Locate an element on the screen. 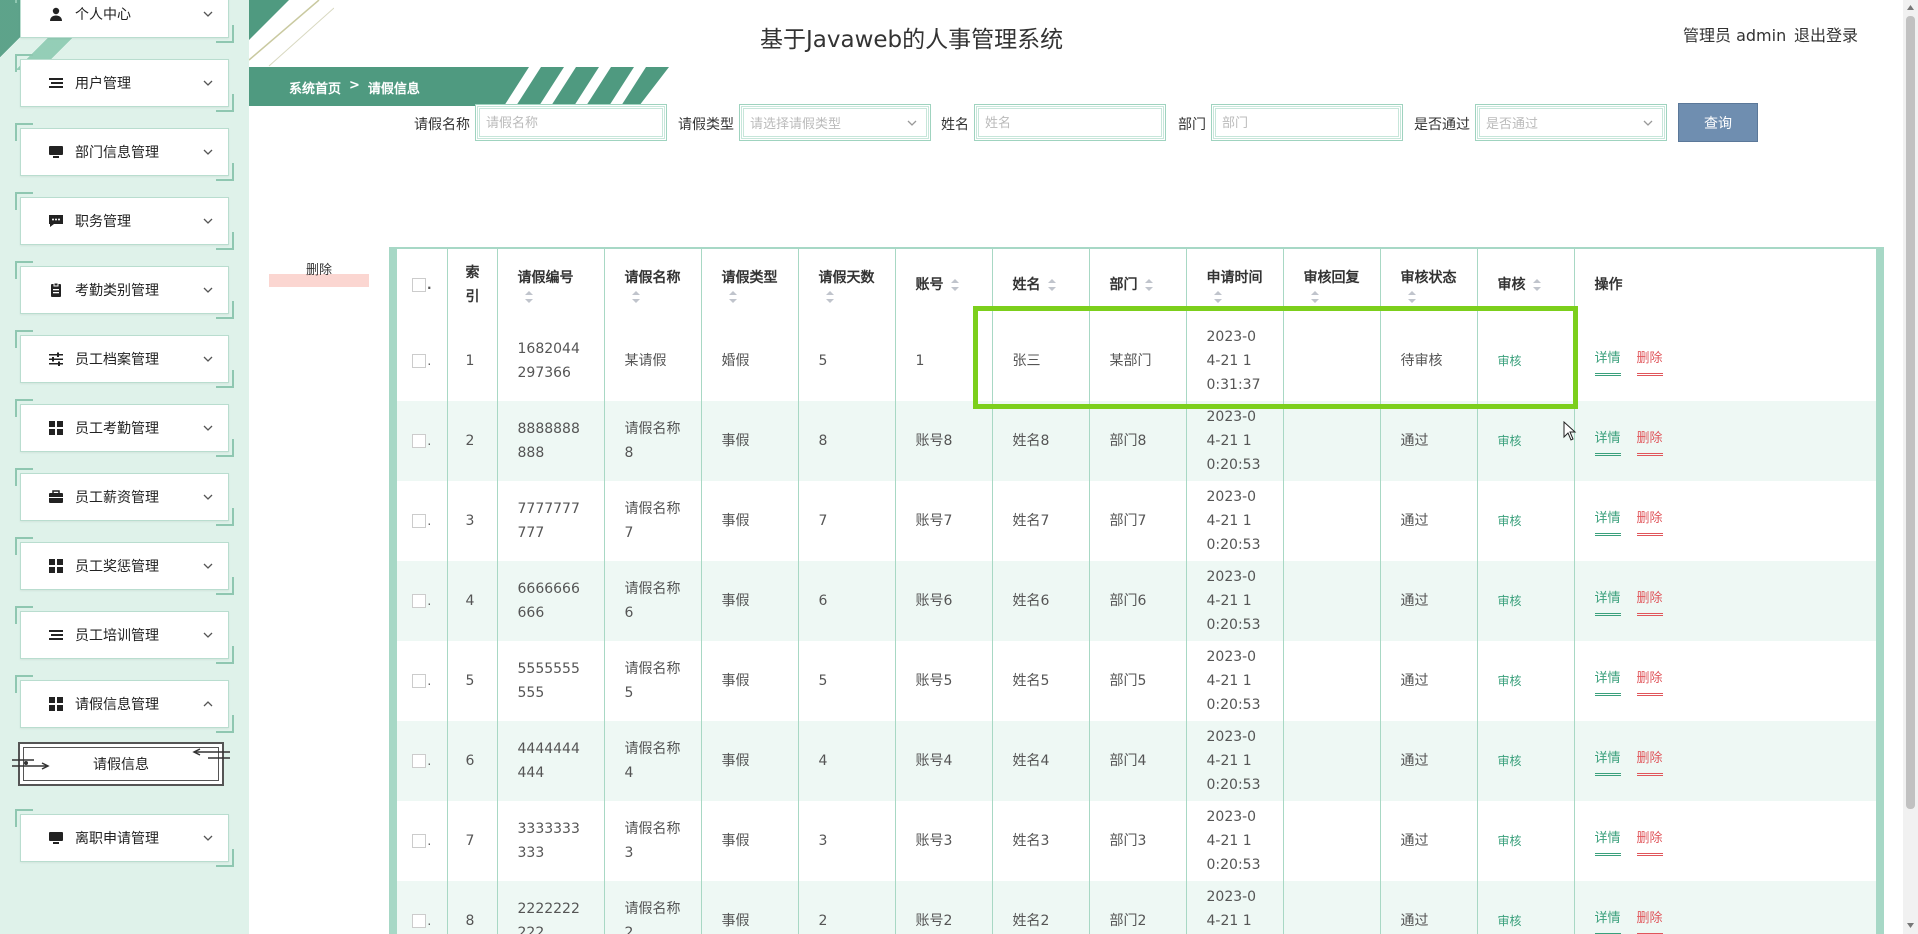 The width and height of the screenshot is (1918, 934). grid-icon is located at coordinates (56, 566).